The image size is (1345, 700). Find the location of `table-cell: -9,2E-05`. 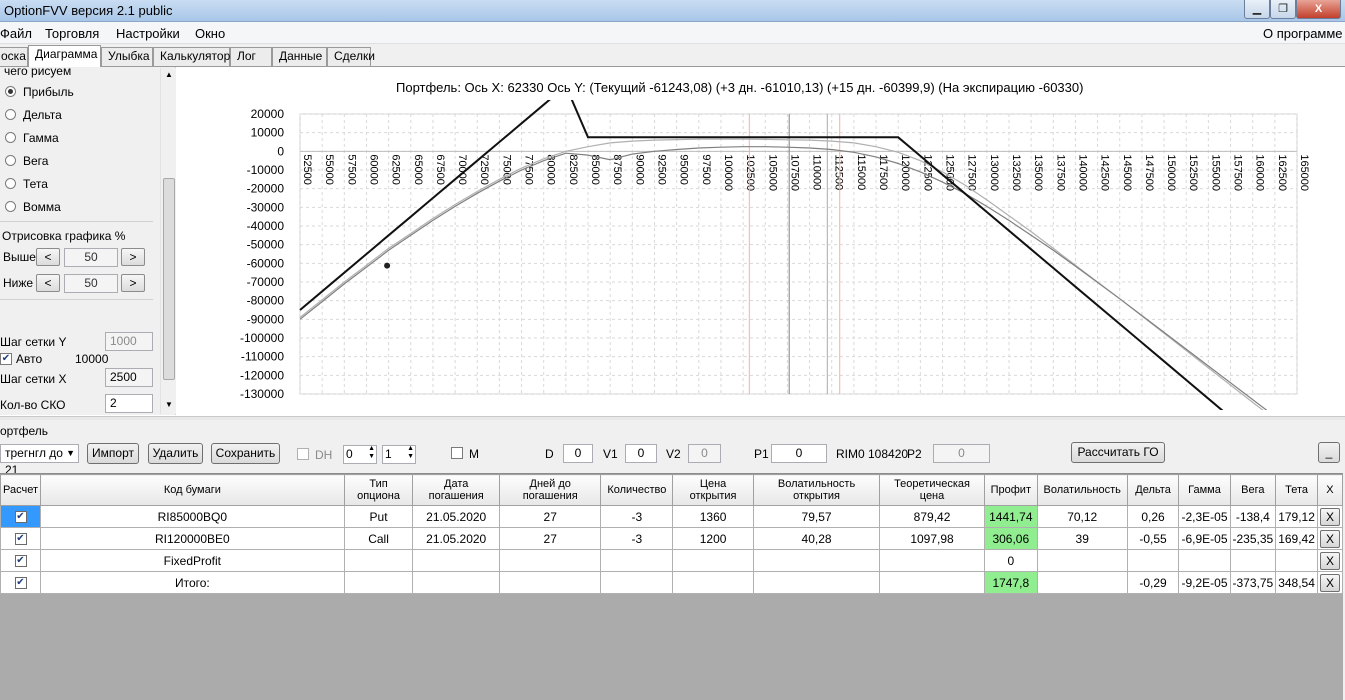

table-cell: -9,2E-05 is located at coordinates (1204, 582).